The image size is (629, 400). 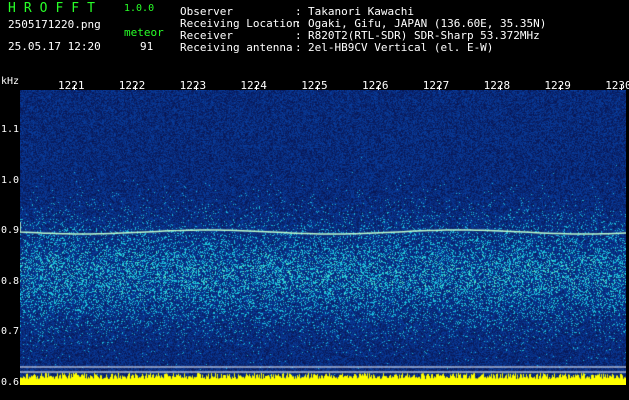 What do you see at coordinates (401, 47) in the screenshot?
I see `info-value-3: 2el-HB9CV Vertical (el. E-W)` at bounding box center [401, 47].